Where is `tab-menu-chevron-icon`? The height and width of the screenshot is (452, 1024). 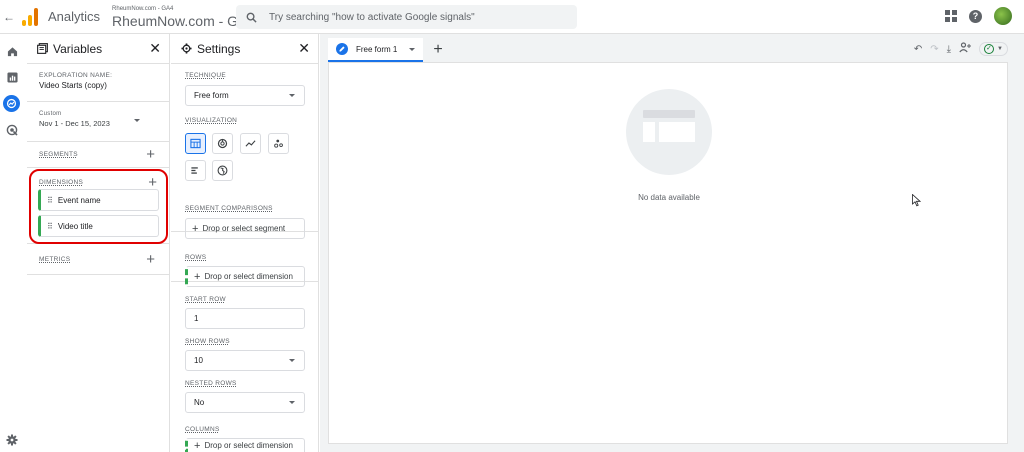
tab-menu-chevron-icon is located at coordinates (412, 49).